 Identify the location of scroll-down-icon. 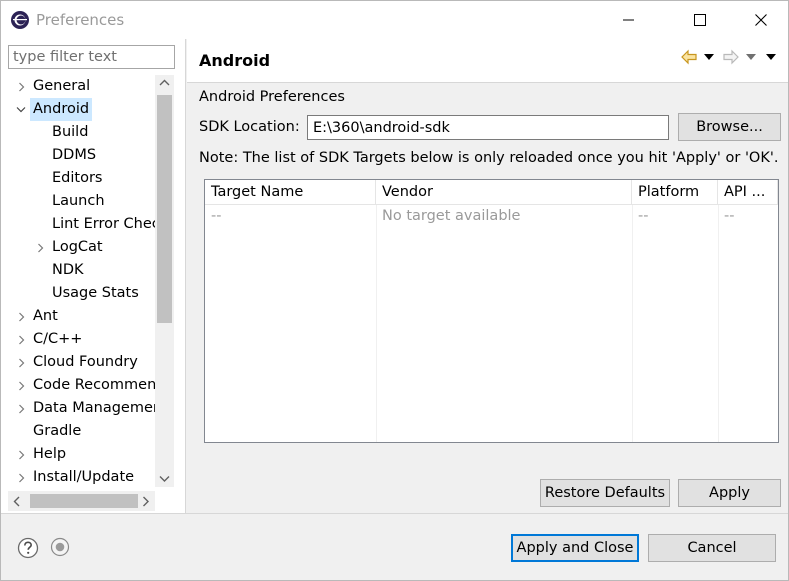
(164, 479).